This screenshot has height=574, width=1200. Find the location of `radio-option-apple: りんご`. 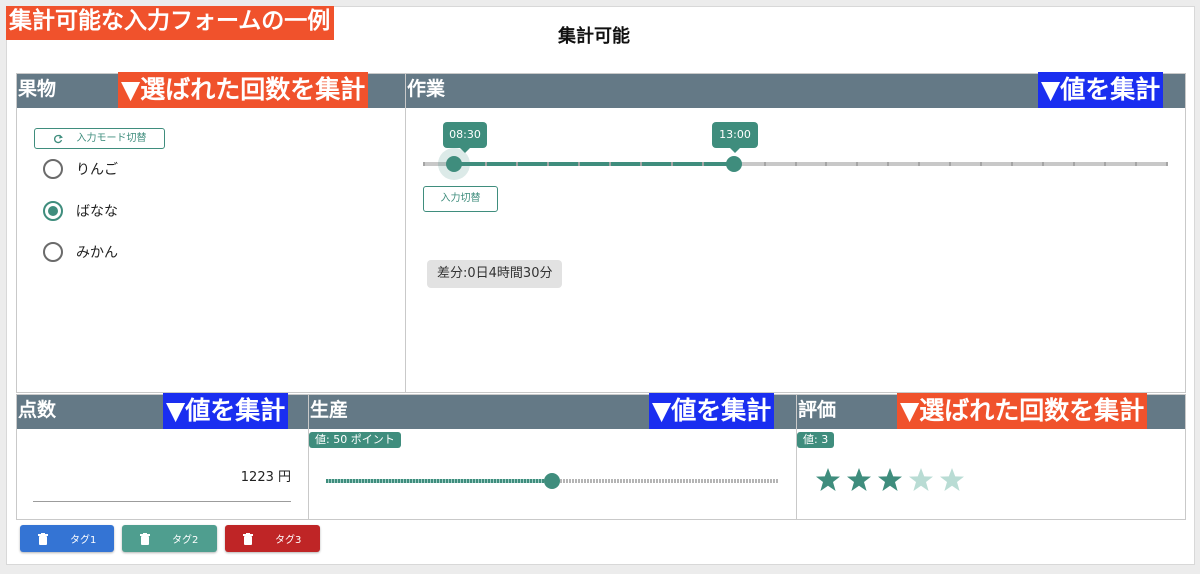

radio-option-apple: りんご is located at coordinates (80, 169).